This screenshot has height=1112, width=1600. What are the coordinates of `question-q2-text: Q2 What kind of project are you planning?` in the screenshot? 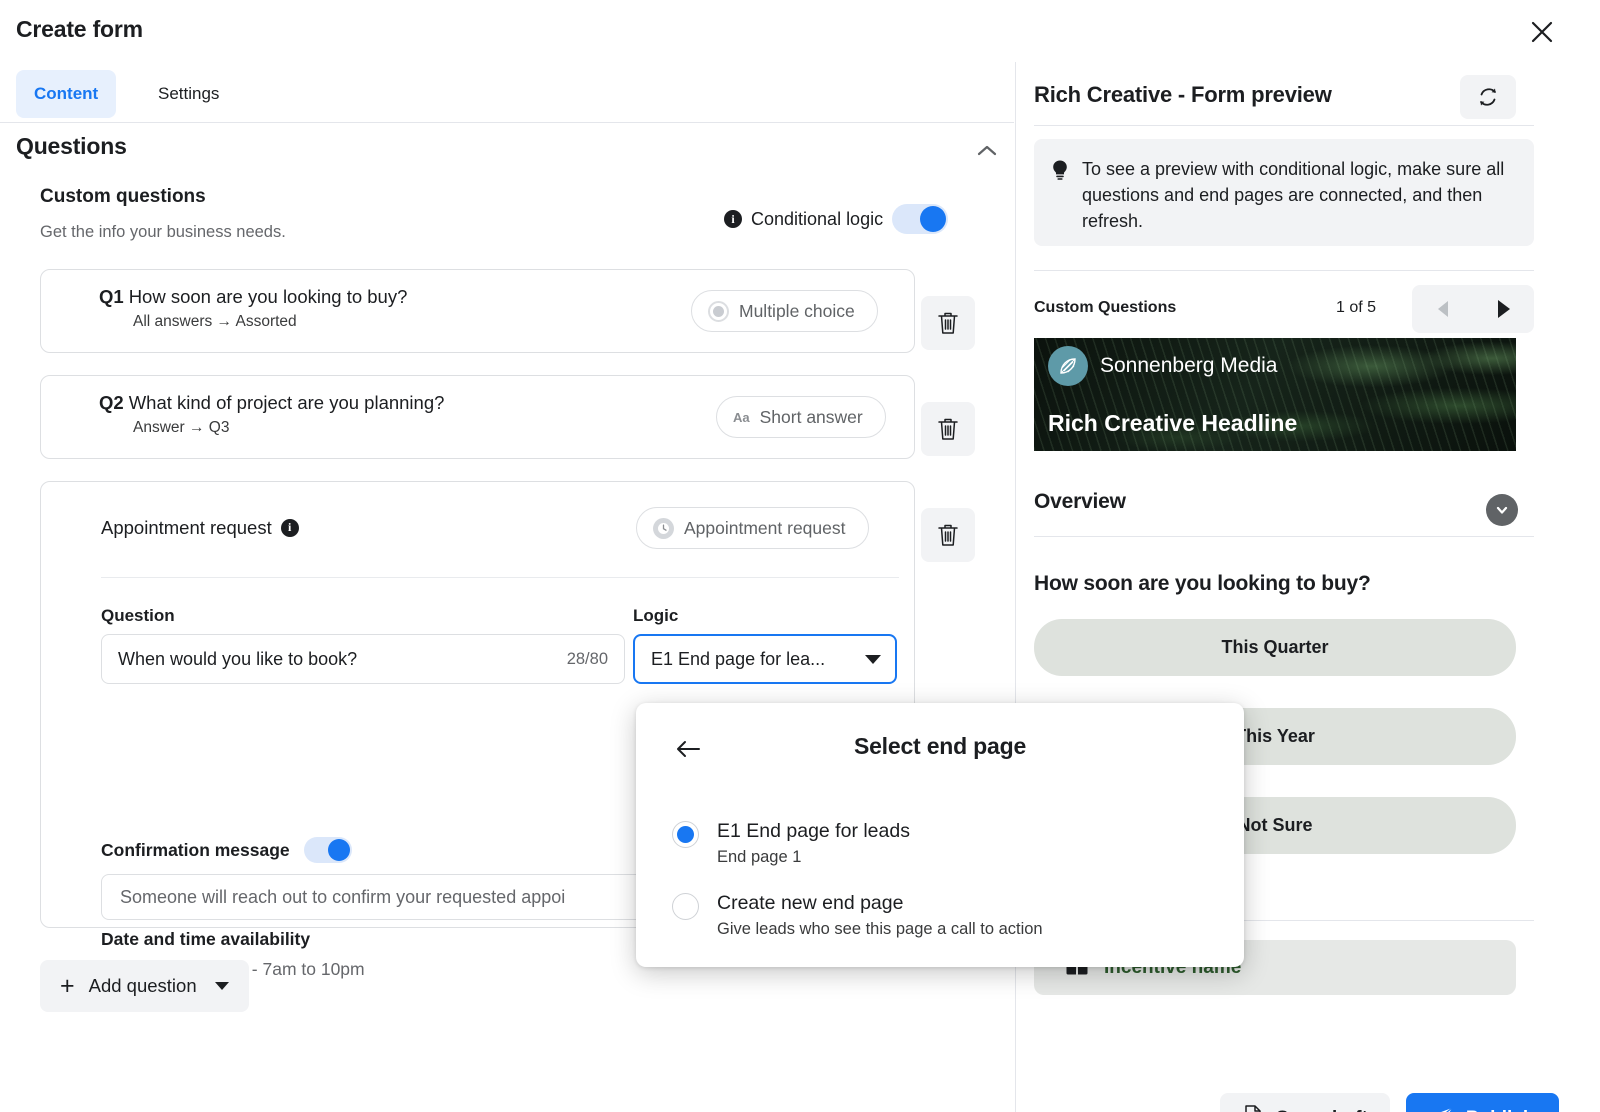 It's located at (272, 402).